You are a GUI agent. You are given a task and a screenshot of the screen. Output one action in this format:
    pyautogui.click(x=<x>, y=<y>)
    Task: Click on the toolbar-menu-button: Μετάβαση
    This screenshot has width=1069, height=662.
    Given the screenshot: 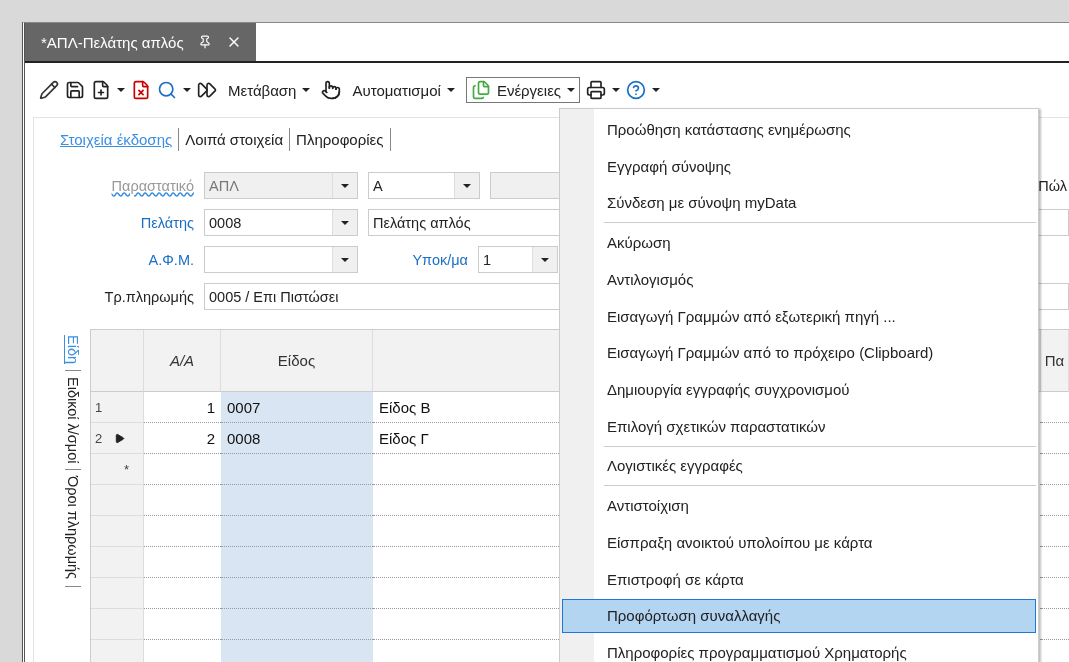 What is the action you would take?
    pyautogui.click(x=269, y=90)
    